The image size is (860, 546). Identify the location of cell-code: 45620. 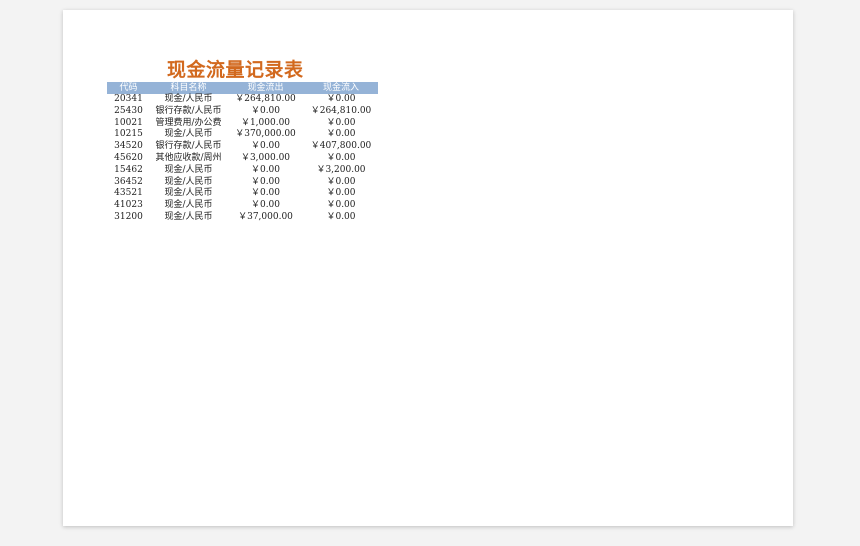
(128, 157).